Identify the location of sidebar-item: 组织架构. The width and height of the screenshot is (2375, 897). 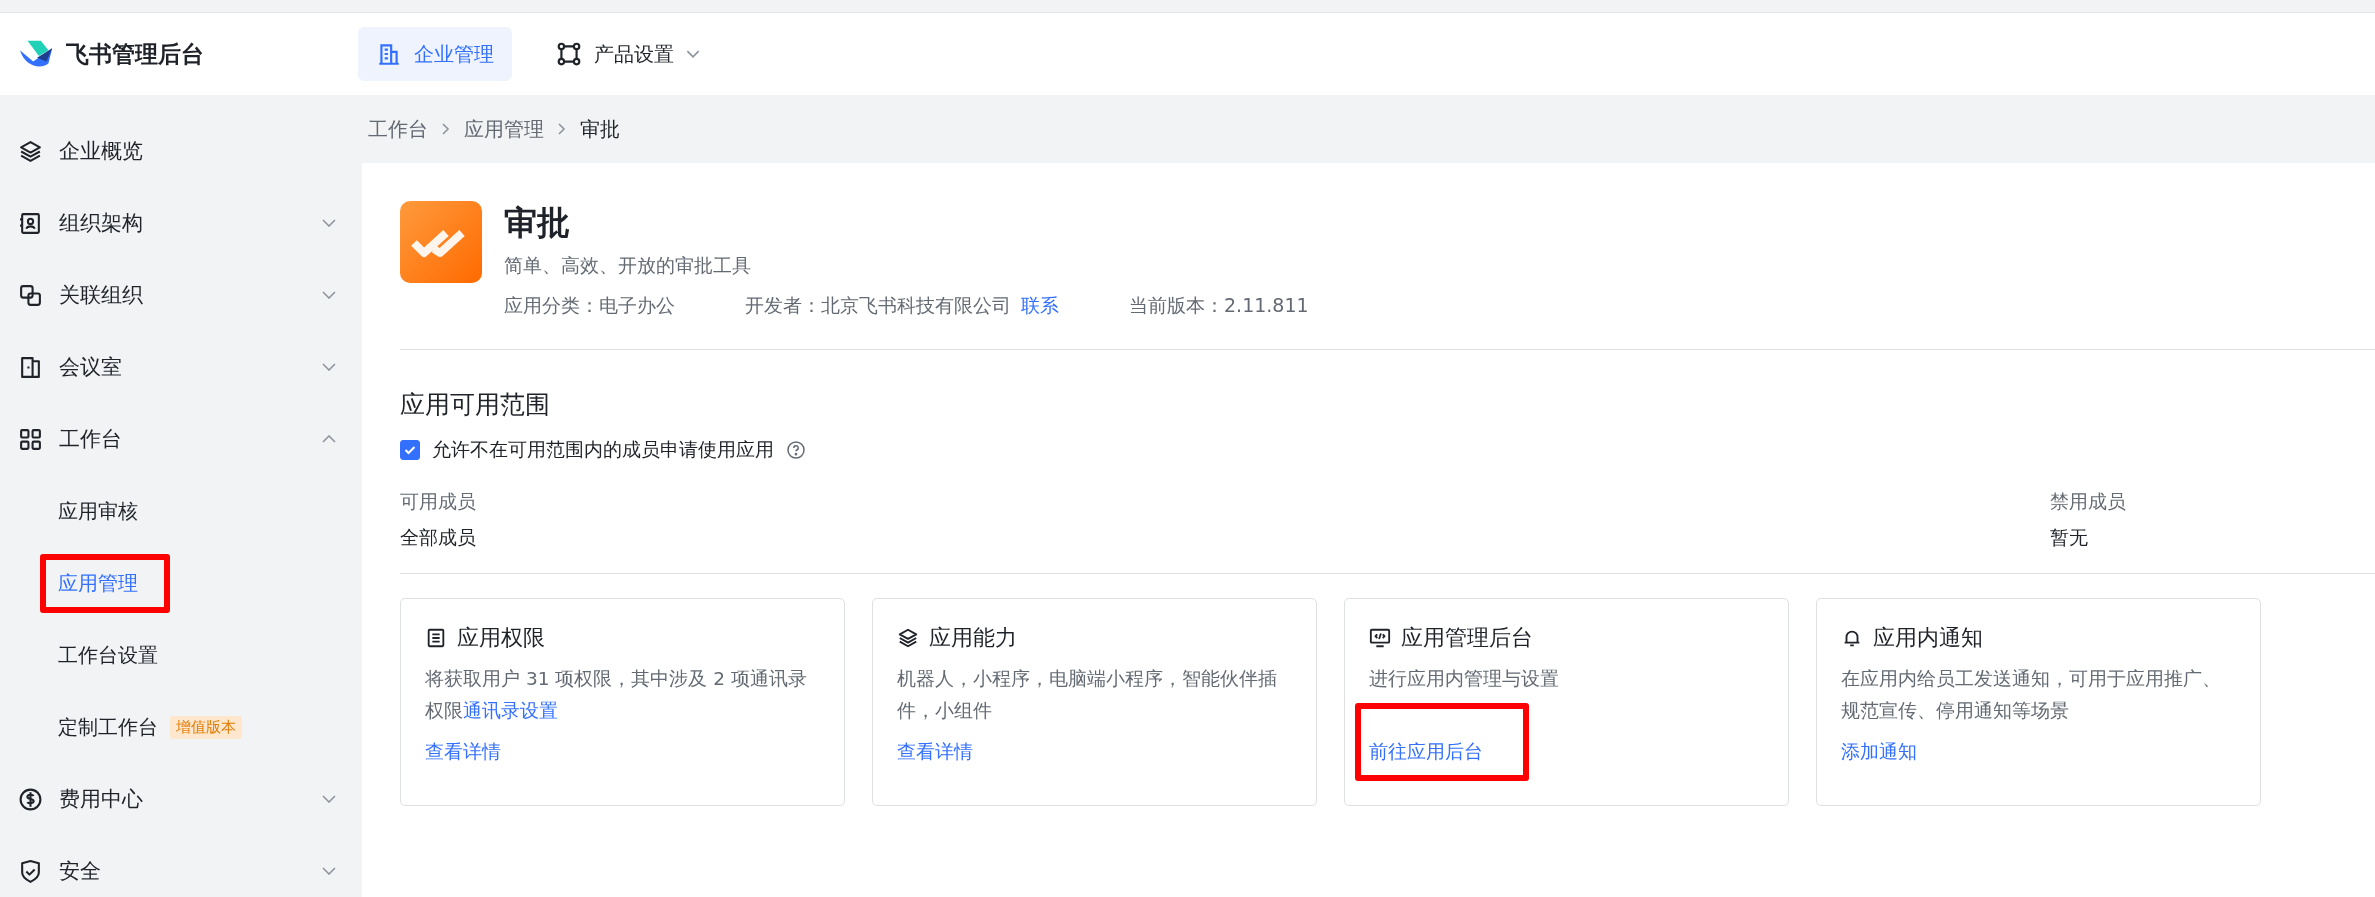
(180, 223).